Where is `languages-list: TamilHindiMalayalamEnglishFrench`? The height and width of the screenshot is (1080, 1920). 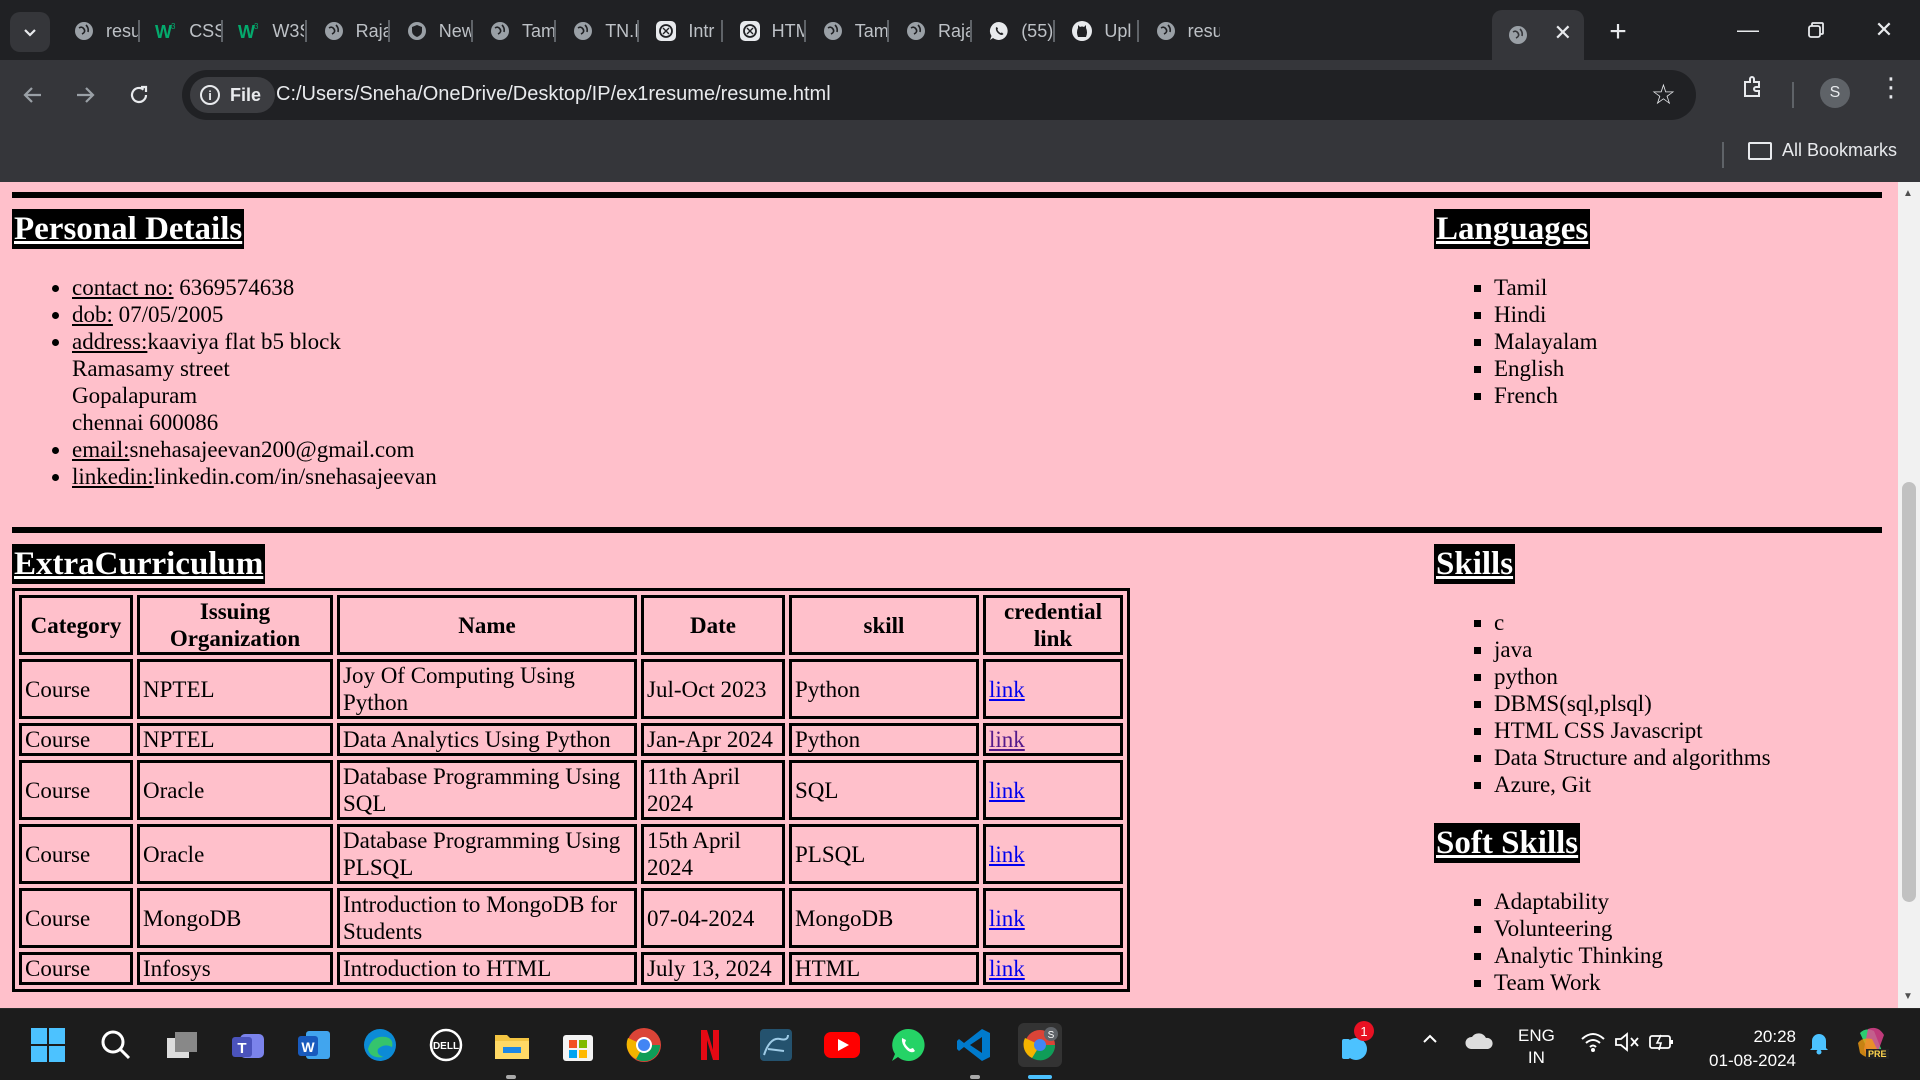
languages-list: TamilHindiMalayalamEnglishFrench is located at coordinates (1545, 341).